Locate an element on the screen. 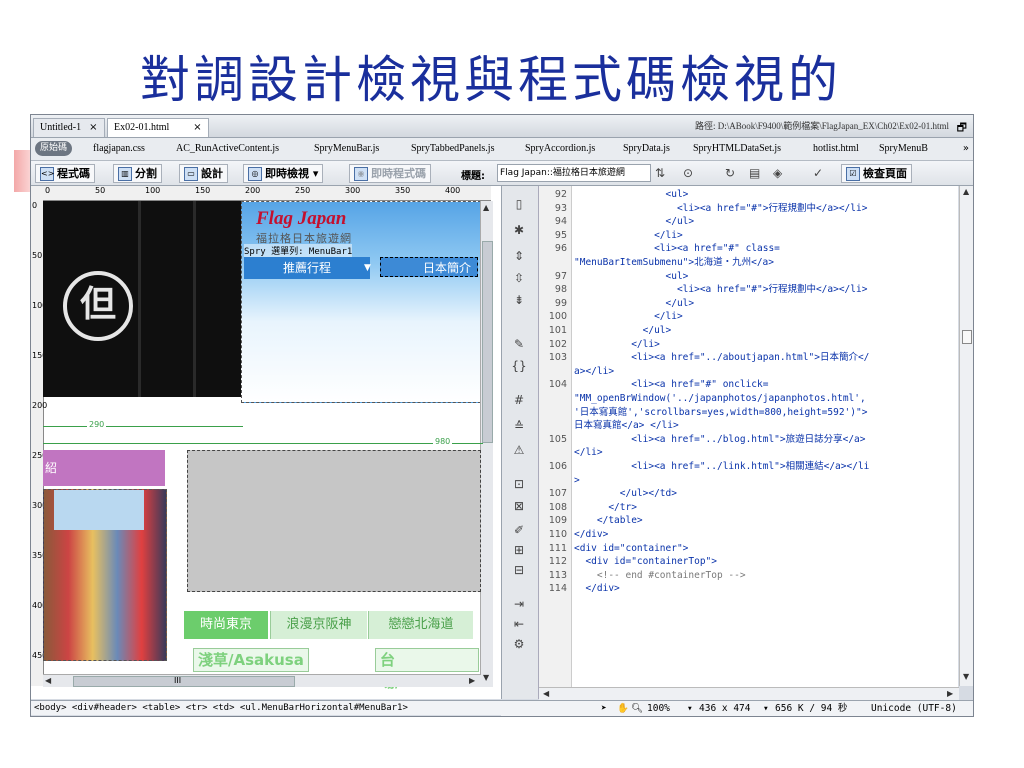 The width and height of the screenshot is (1024, 768). zoom-tool-icon: 🔍︎ is located at coordinates (637, 708).